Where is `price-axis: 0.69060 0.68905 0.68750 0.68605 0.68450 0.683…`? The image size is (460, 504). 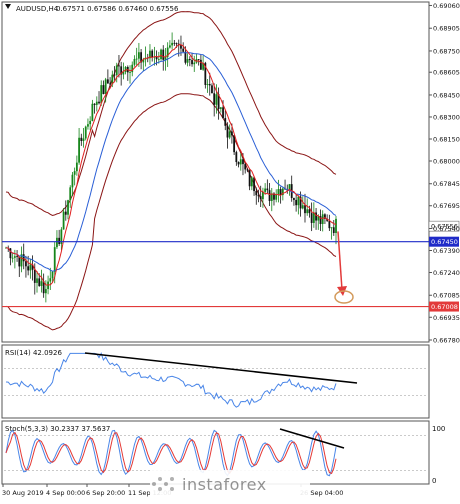 price-axis: 0.69060 0.68905 0.68750 0.68605 0.68450 0.683… is located at coordinates (444, 173).